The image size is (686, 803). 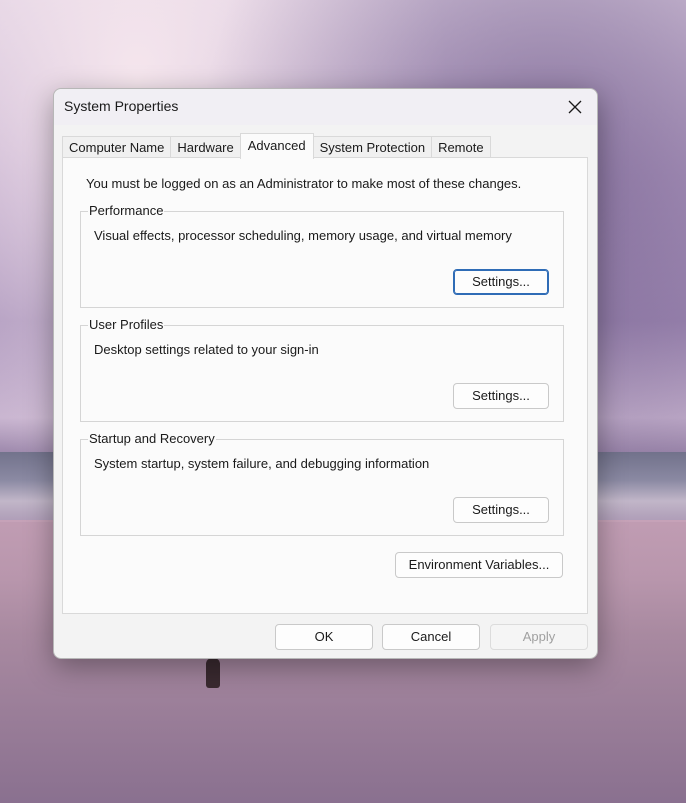 What do you see at coordinates (325, 107) in the screenshot?
I see `title-bar: System Properties` at bounding box center [325, 107].